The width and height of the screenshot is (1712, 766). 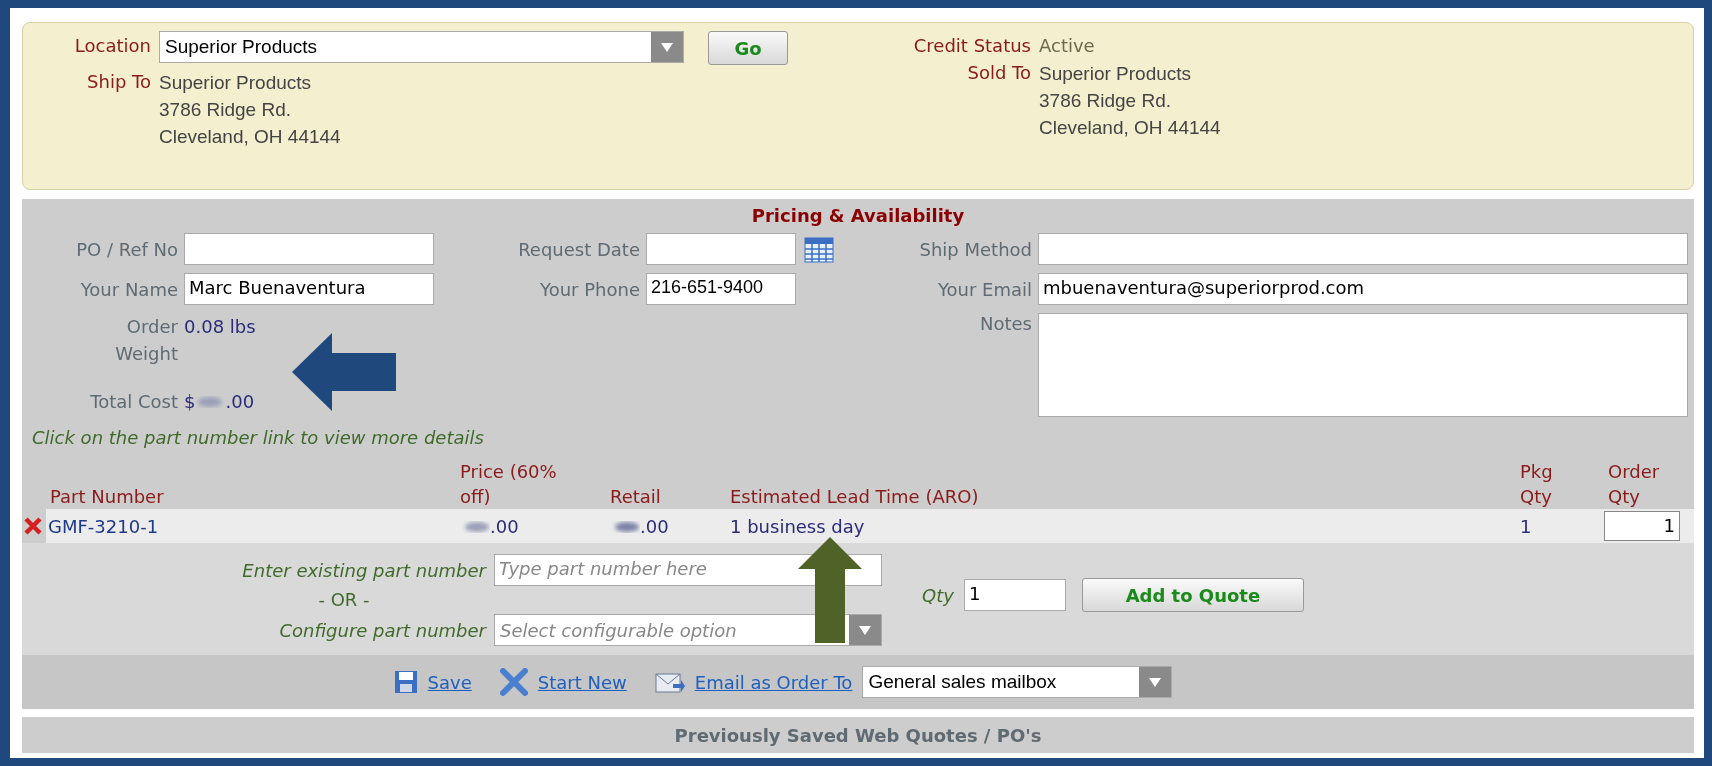 I want to click on price-cell: .00, so click(x=531, y=526).